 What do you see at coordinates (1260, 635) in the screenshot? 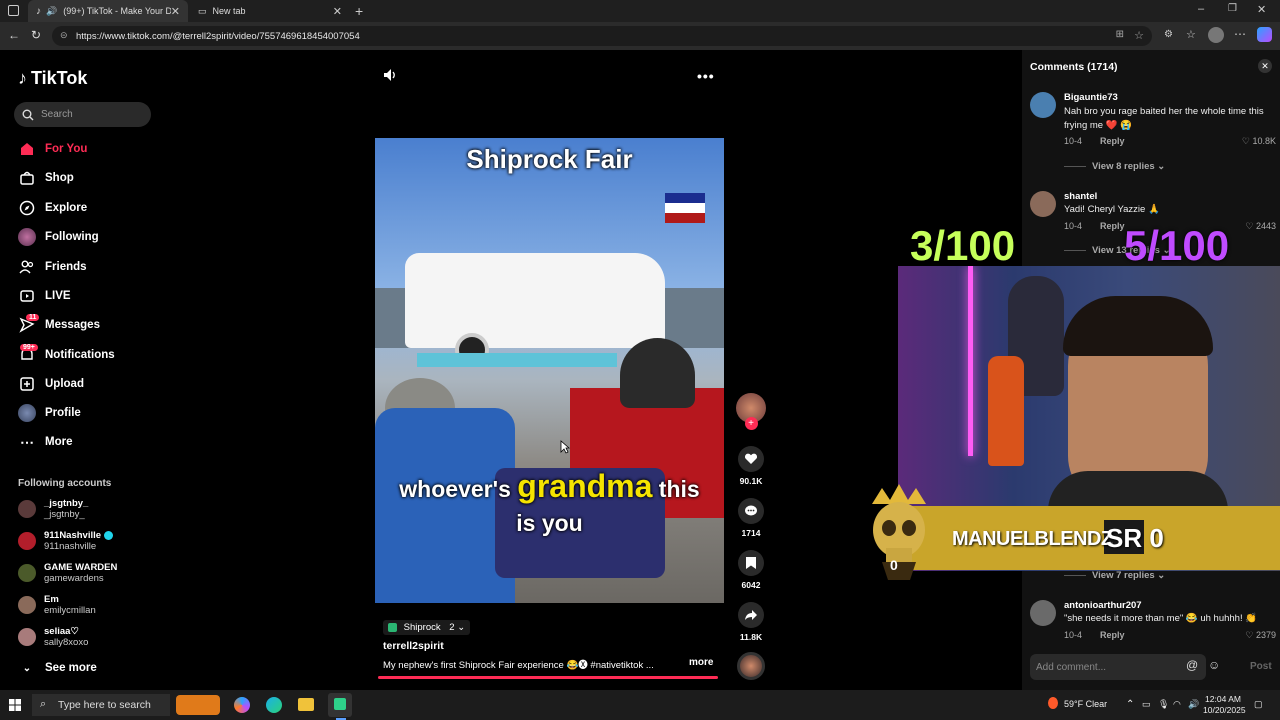
I see `comment-like-button: ♡ 2379` at bounding box center [1260, 635].